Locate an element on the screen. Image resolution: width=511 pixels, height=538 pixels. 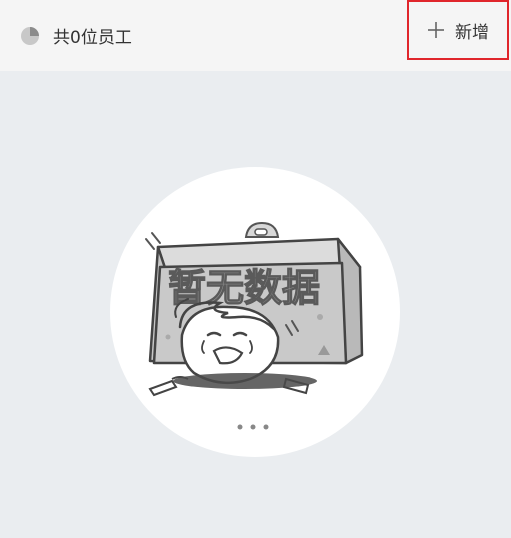
add-button: 新增 is located at coordinates (458, 30).